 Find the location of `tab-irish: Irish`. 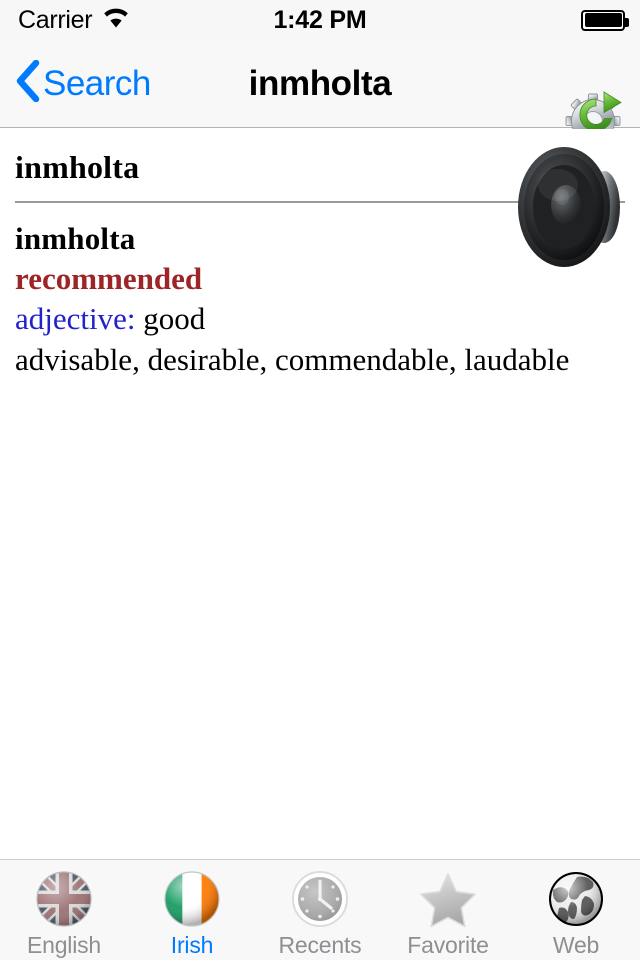

tab-irish: Irish is located at coordinates (192, 910).